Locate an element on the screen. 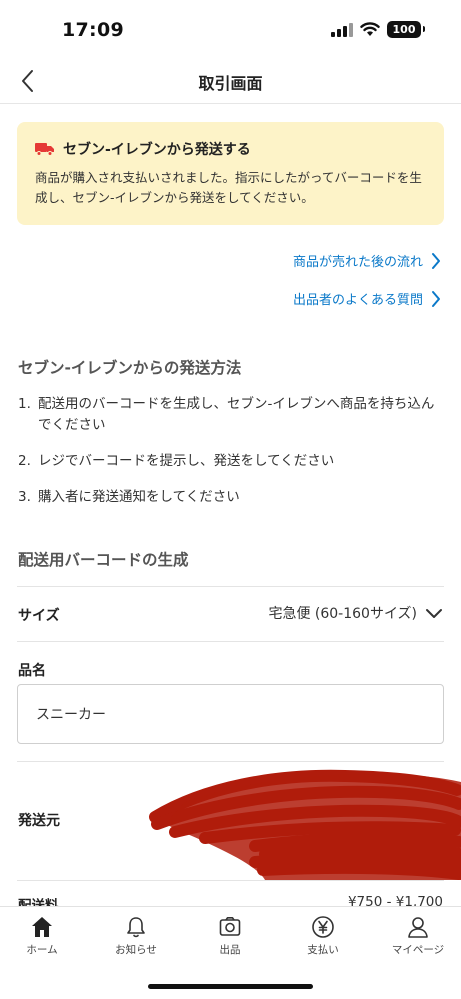 This screenshot has height=999, width=461. item-name-input is located at coordinates (230, 714).